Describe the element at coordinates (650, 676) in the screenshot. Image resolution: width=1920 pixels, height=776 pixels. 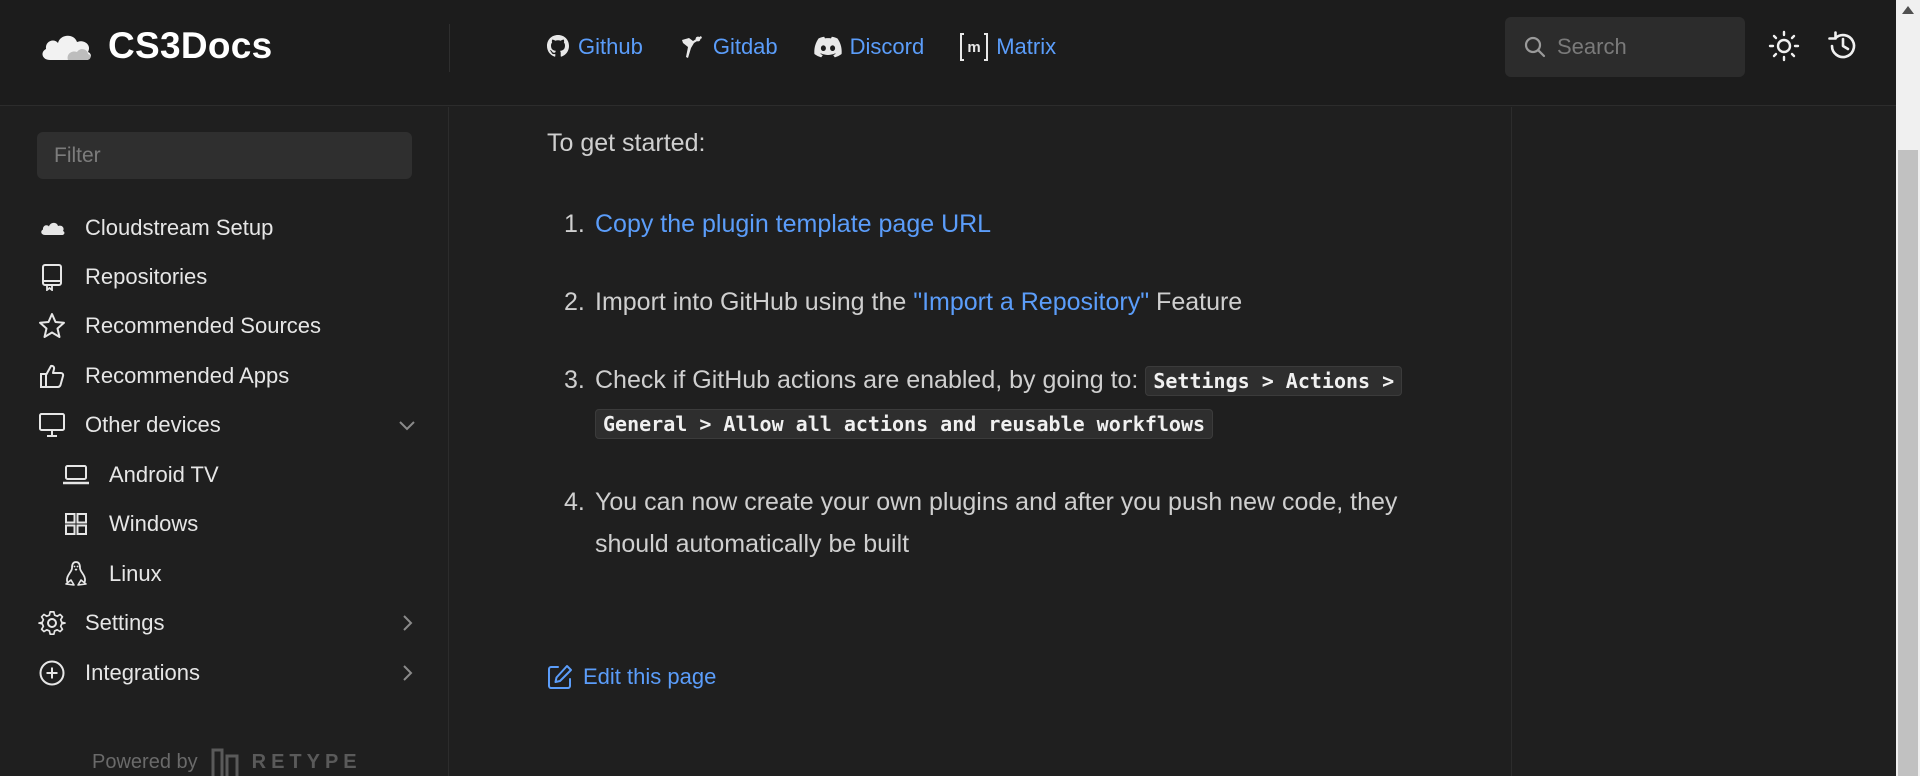
I see `edit-page-label: Edit this page` at that location.